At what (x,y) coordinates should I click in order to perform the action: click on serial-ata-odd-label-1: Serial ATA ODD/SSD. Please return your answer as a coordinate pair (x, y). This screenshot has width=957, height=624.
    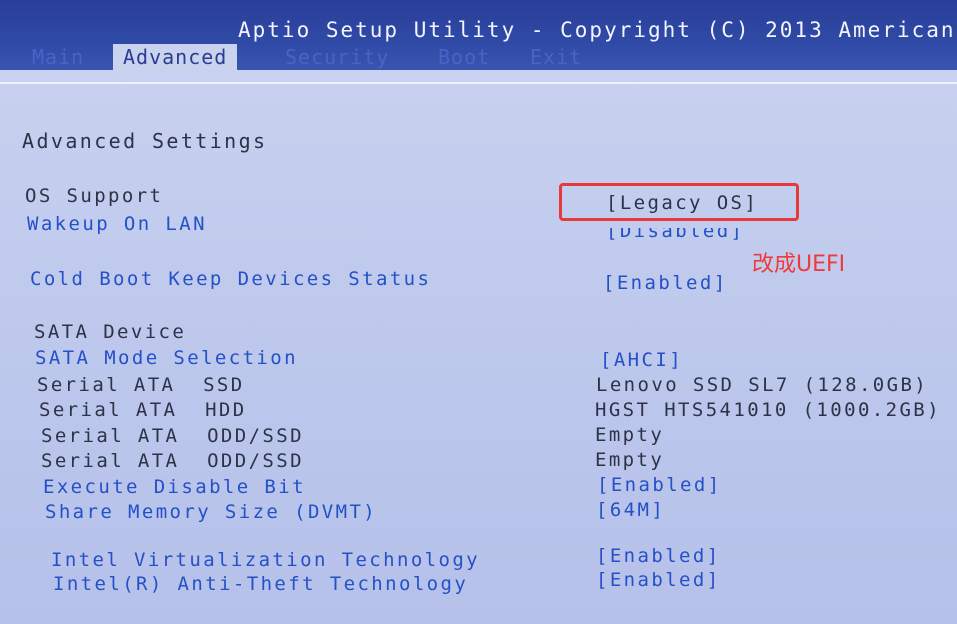
    Looking at the image, I should click on (172, 436).